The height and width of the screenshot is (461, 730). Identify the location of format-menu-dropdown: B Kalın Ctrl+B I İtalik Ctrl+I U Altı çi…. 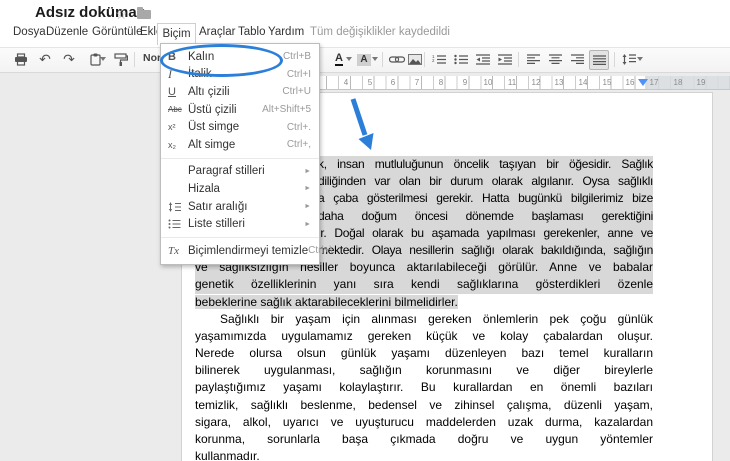
(246, 154).